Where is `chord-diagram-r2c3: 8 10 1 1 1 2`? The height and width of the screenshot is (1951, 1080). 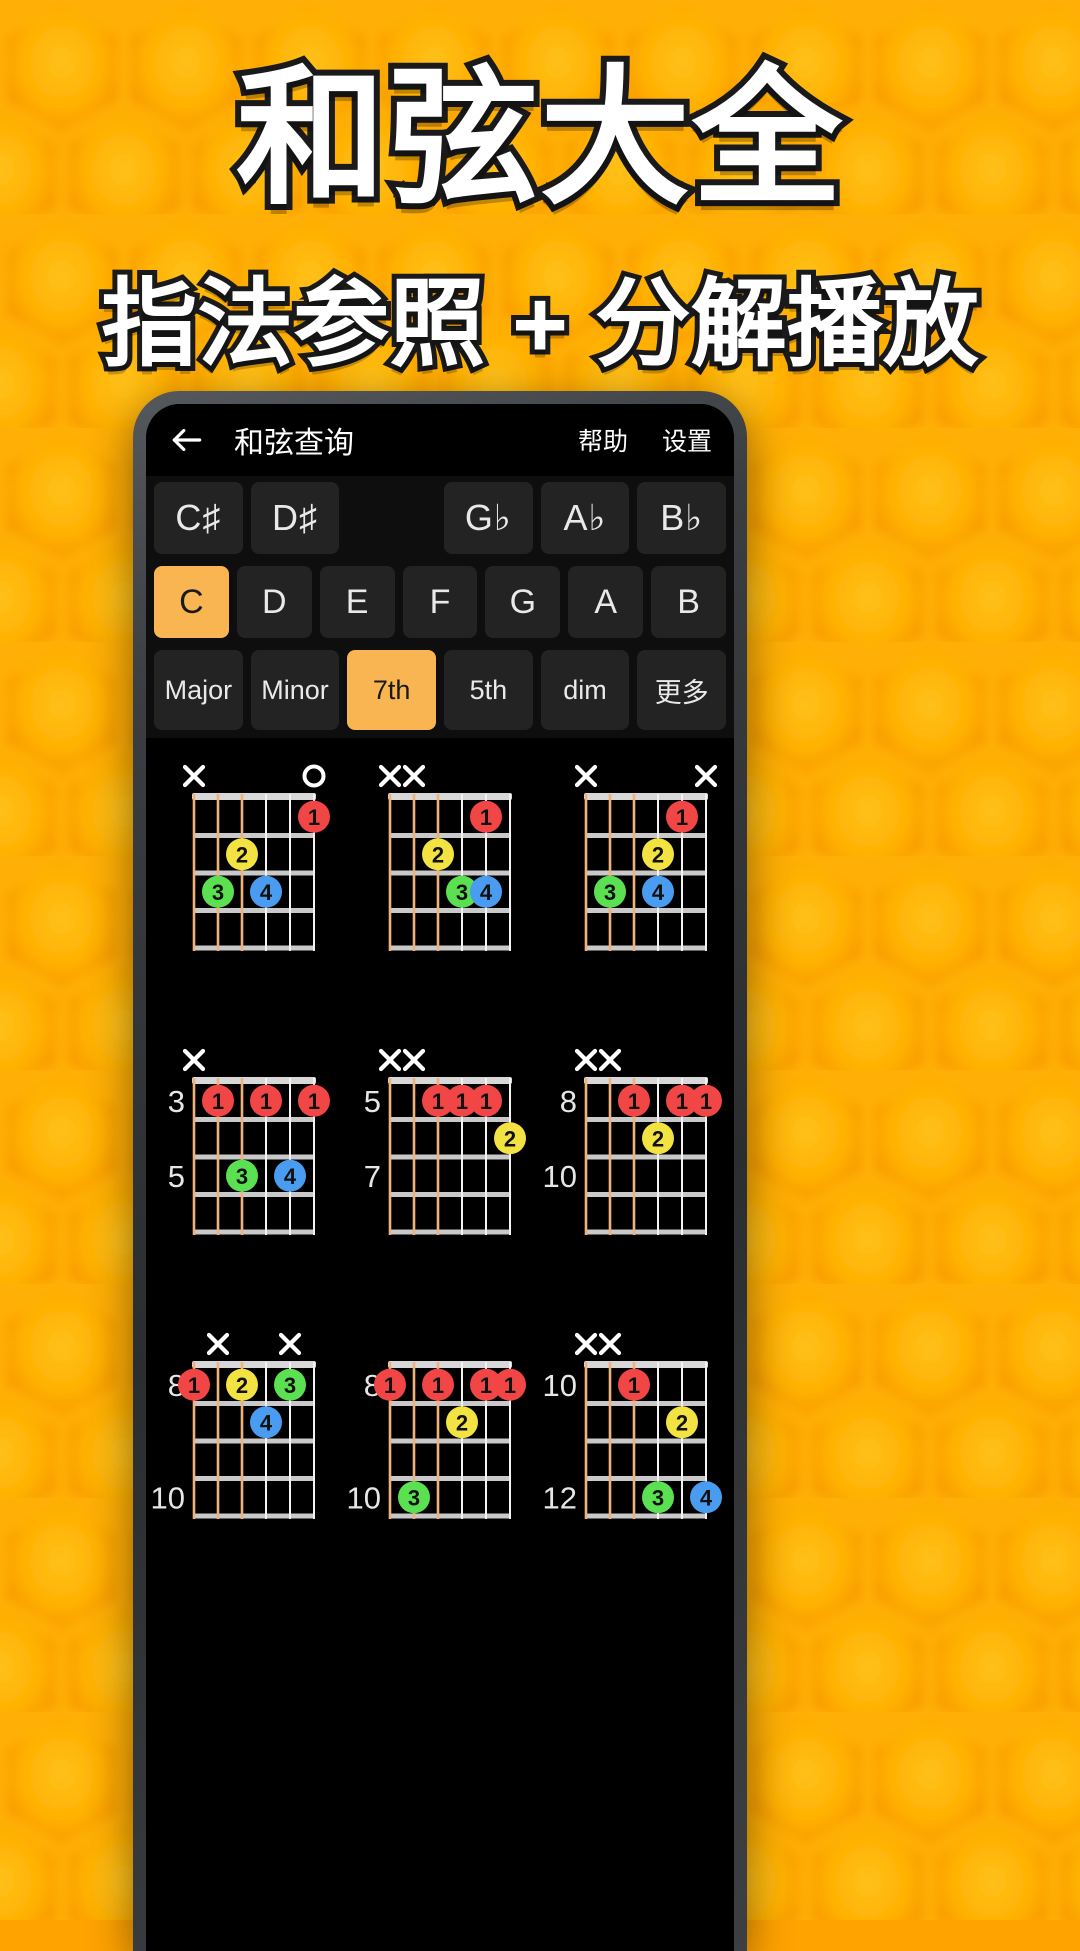 chord-diagram-r2c3: 8 10 1 1 1 2 is located at coordinates (639, 1171).